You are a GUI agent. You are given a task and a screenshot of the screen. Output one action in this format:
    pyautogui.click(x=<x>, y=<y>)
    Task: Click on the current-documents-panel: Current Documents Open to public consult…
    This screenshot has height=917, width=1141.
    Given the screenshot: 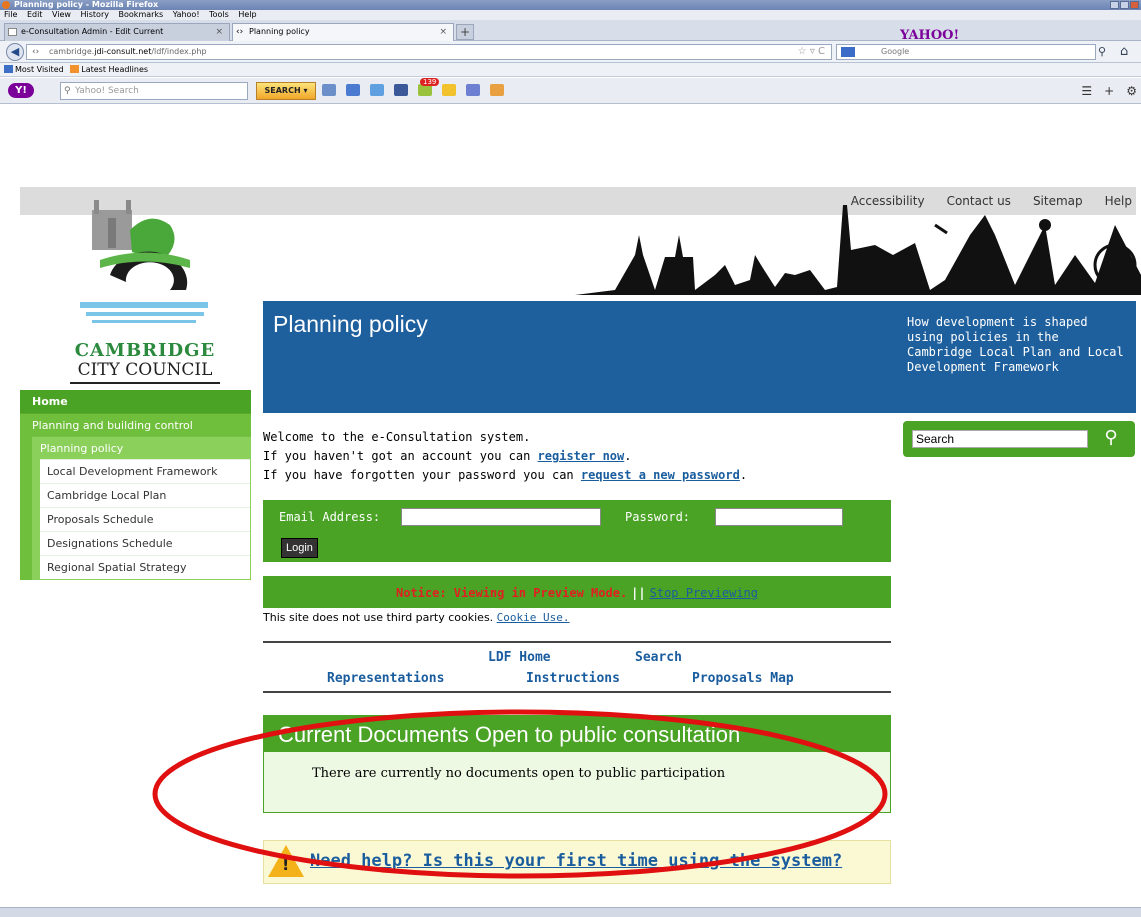 What is the action you would take?
    pyautogui.click(x=577, y=764)
    